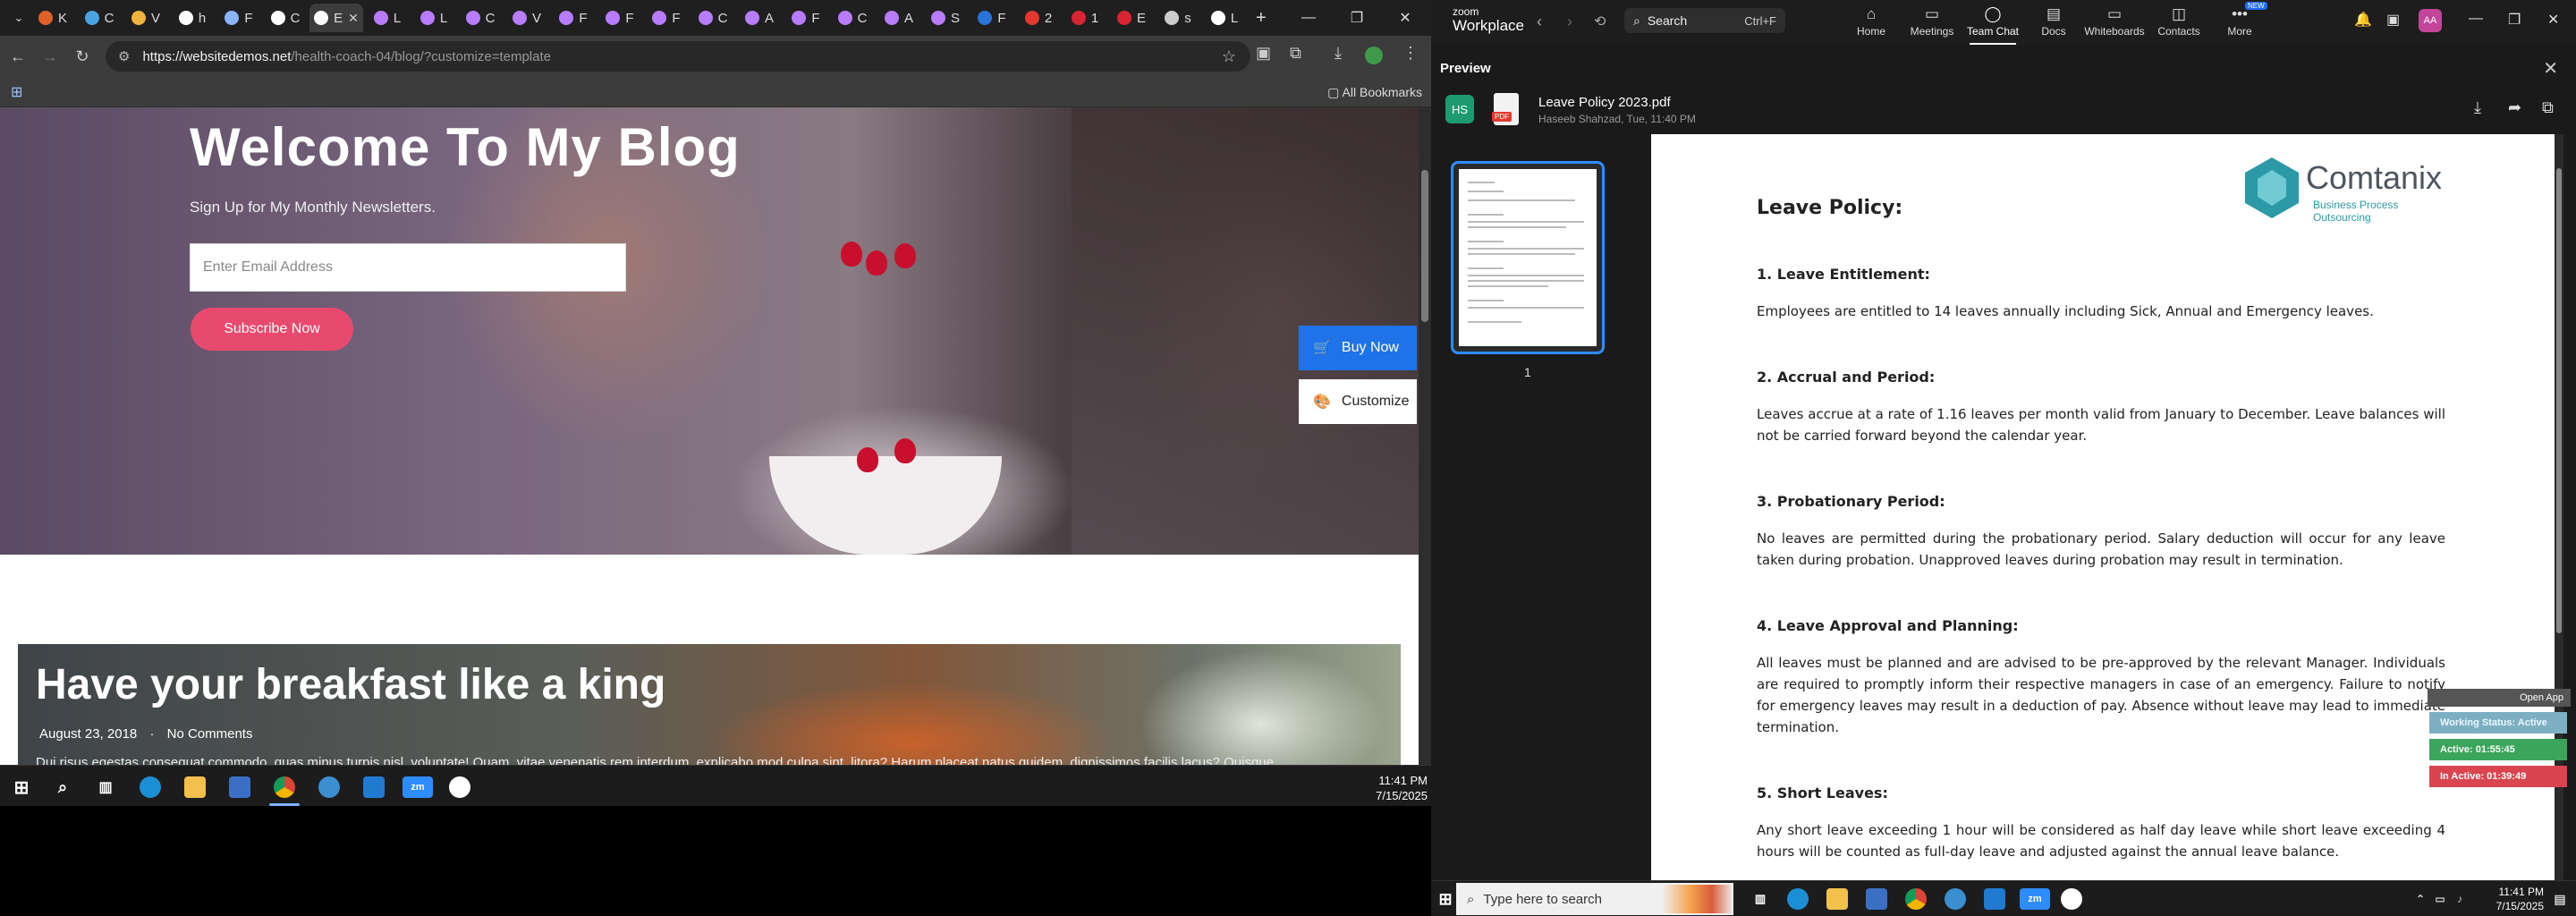 The image size is (2576, 916). Describe the element at coordinates (1338, 53) in the screenshot. I see `download-icon: ⤓` at that location.